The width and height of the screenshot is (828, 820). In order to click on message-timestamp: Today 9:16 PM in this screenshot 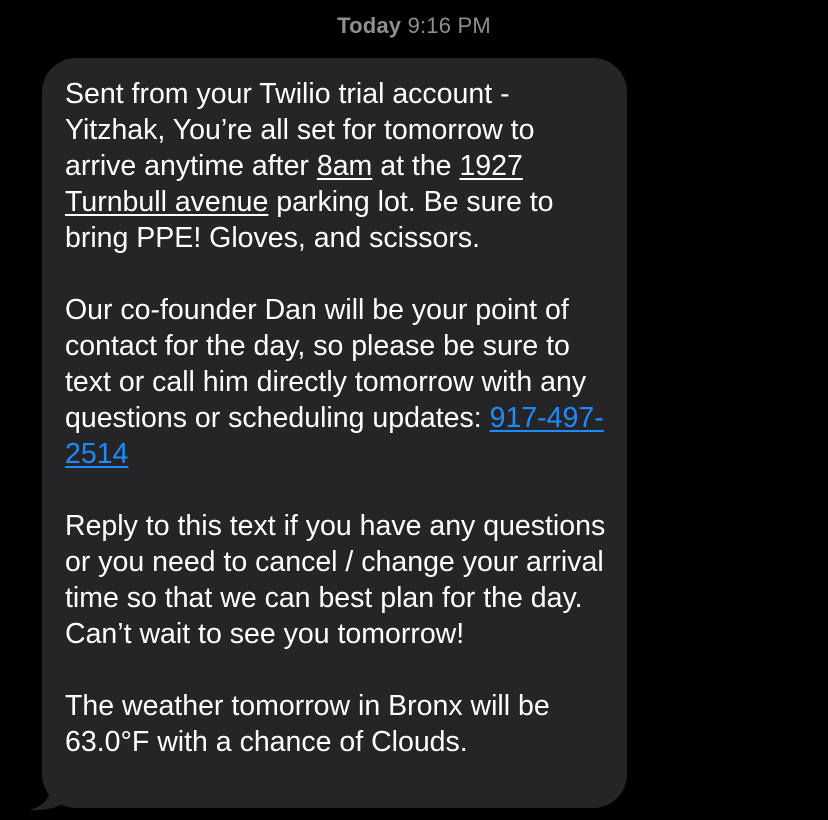, I will do `click(414, 26)`.